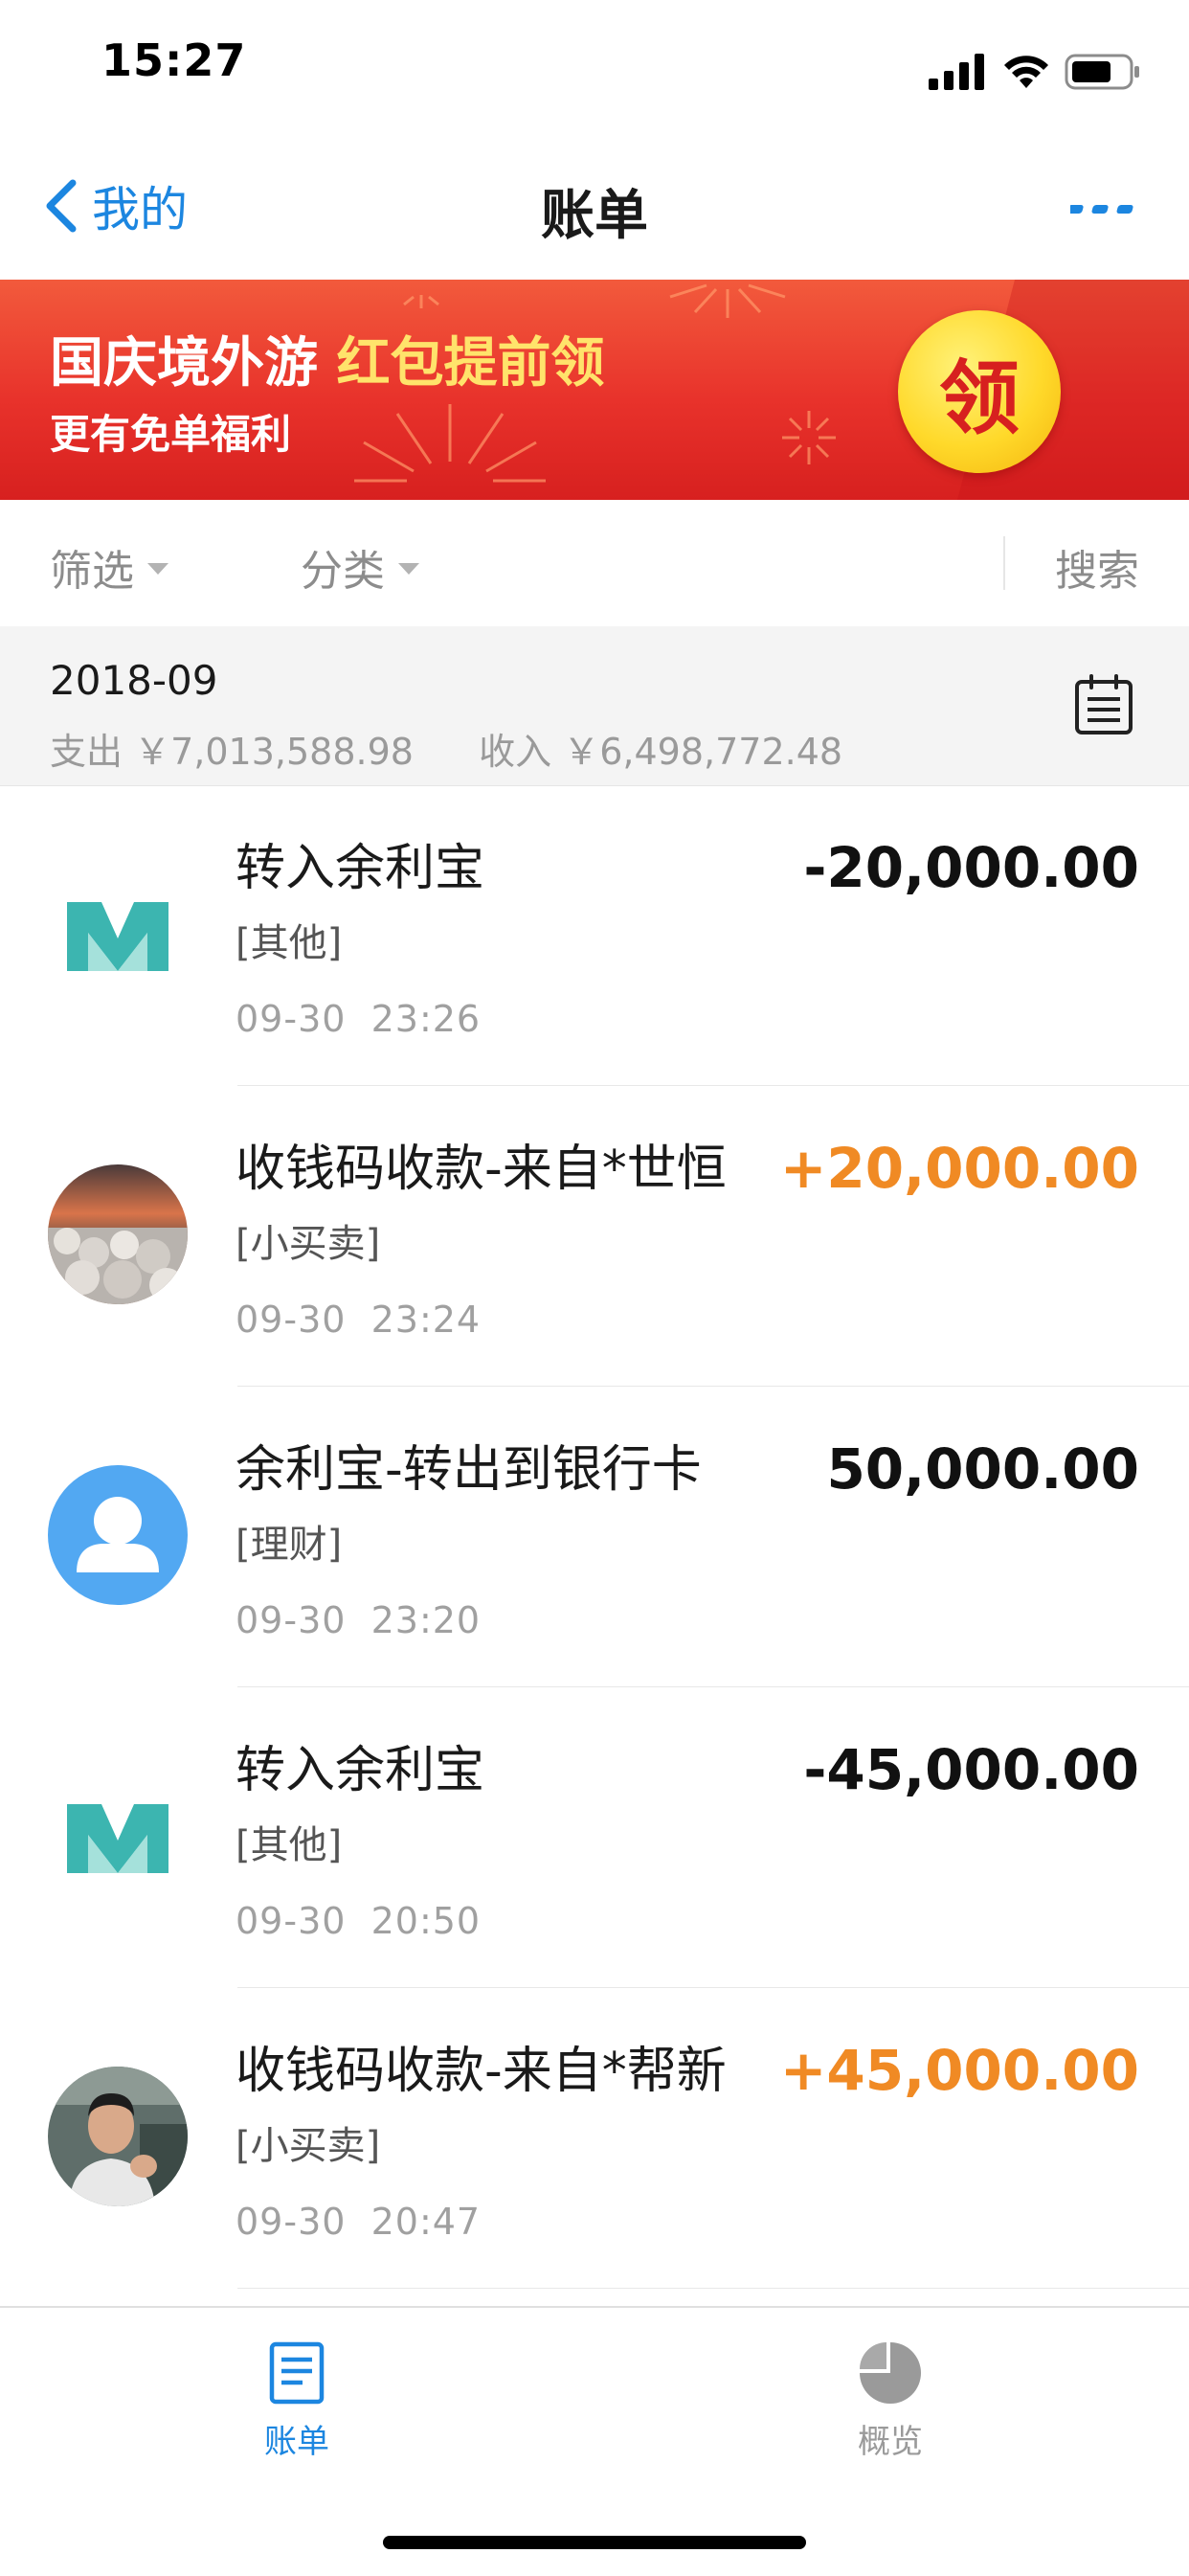 The image size is (1189, 2576). Describe the element at coordinates (171, 434) in the screenshot. I see `banner-subline: 更有免单福利` at that location.